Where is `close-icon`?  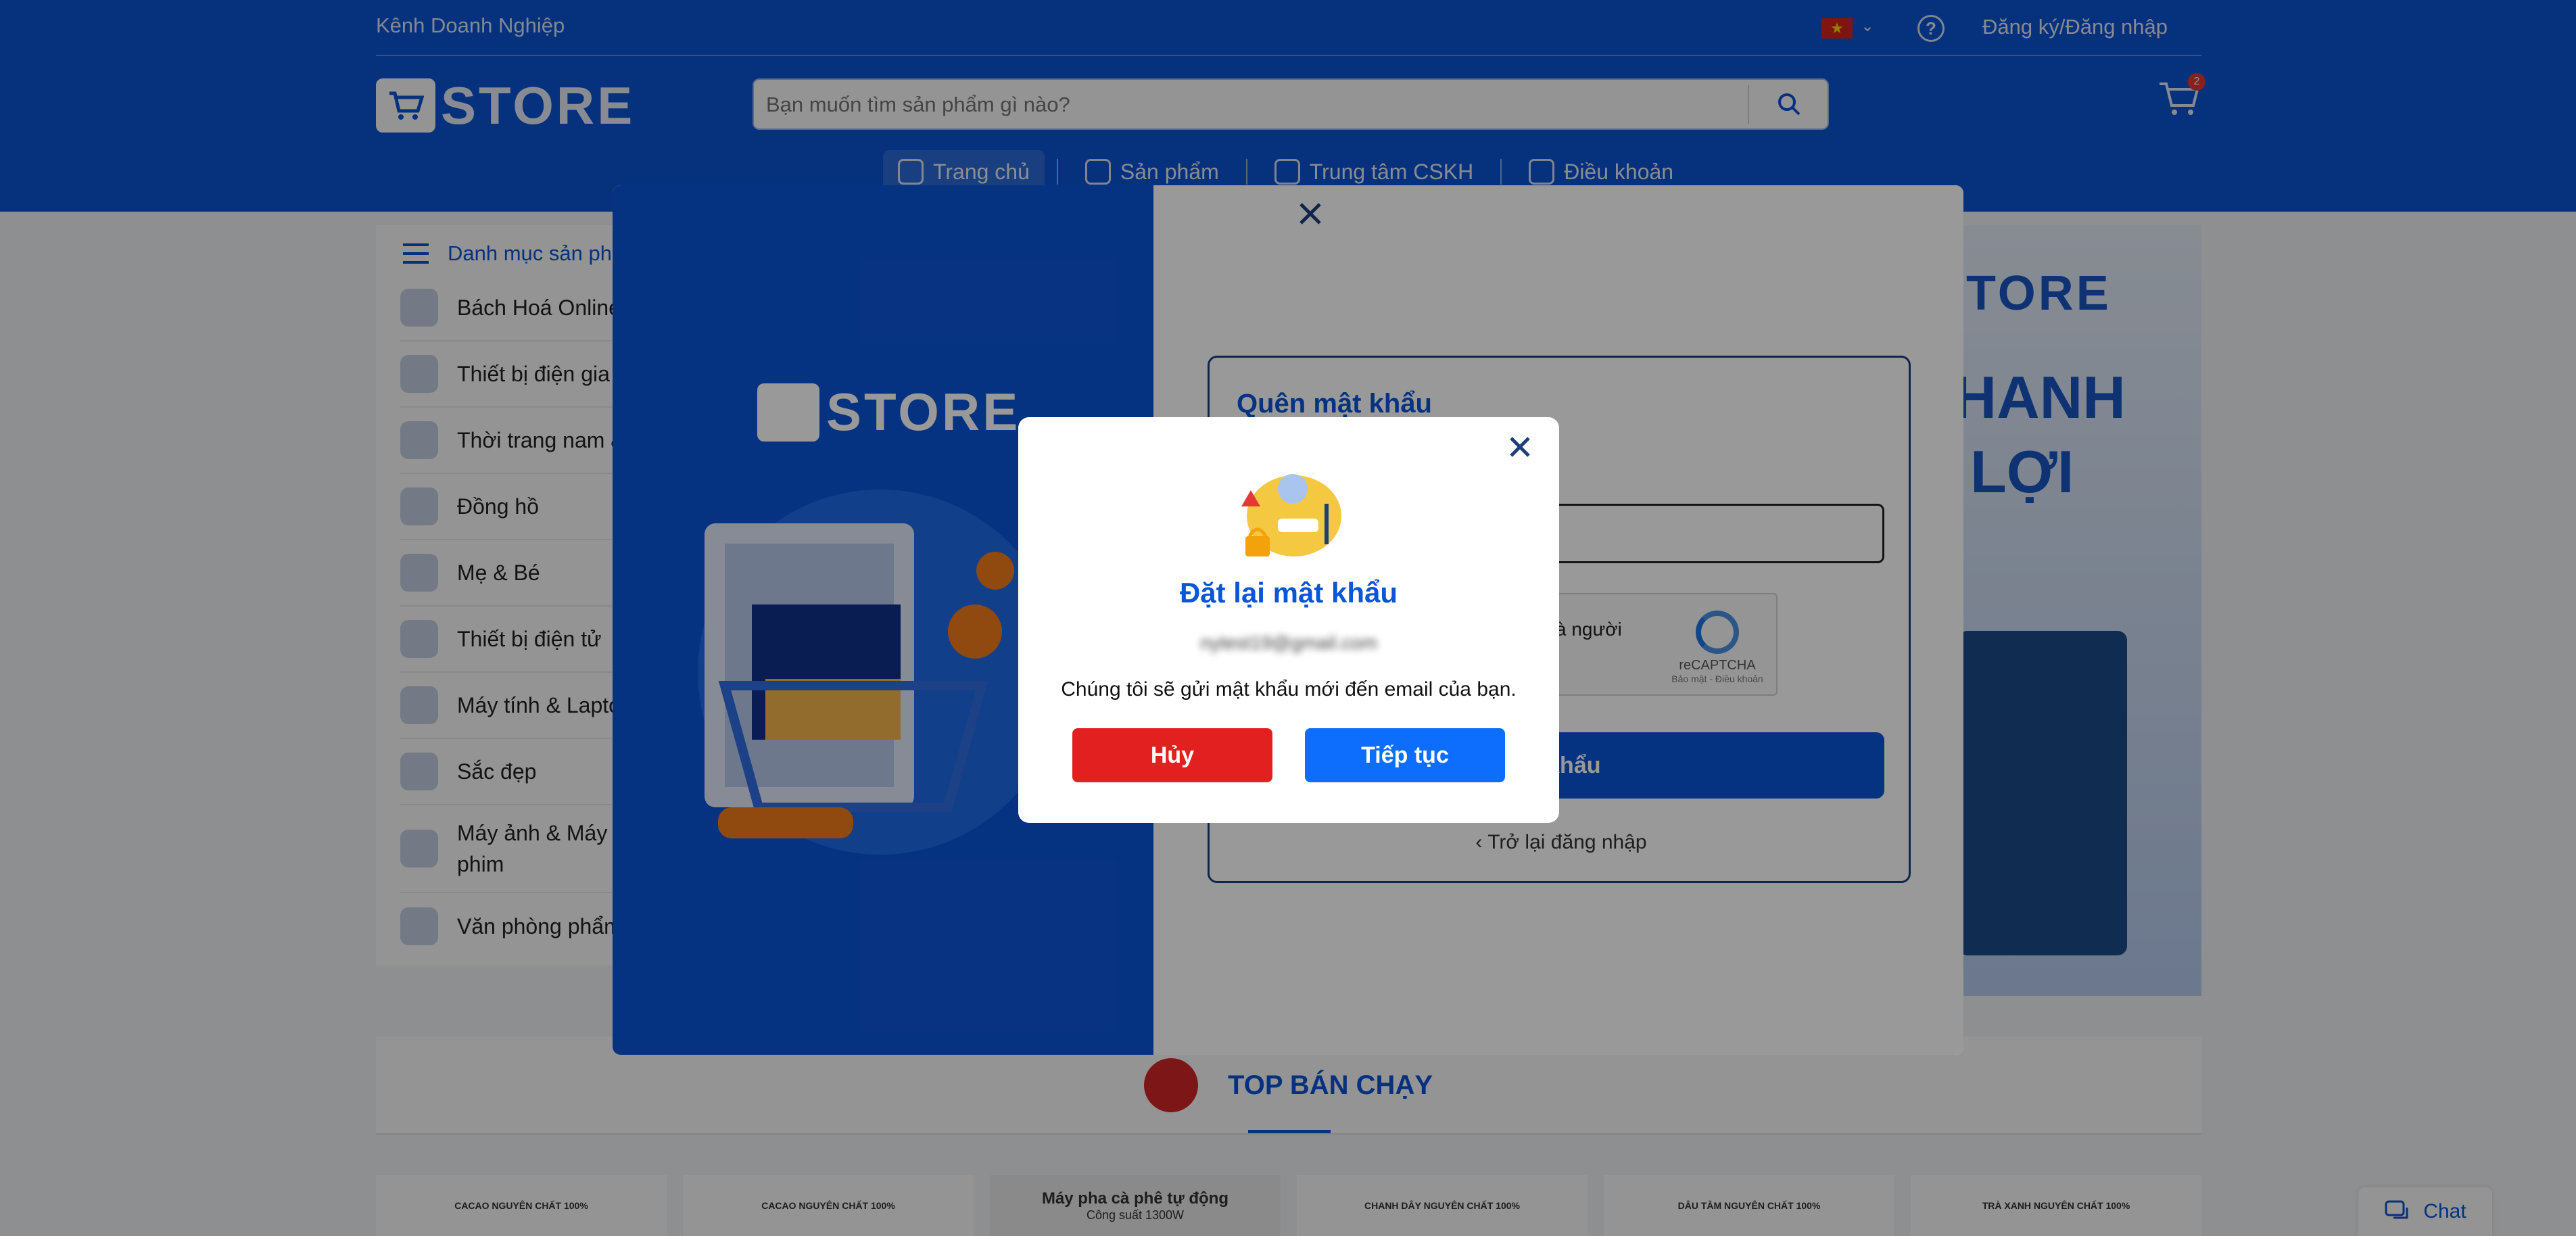
close-icon is located at coordinates (1519, 447).